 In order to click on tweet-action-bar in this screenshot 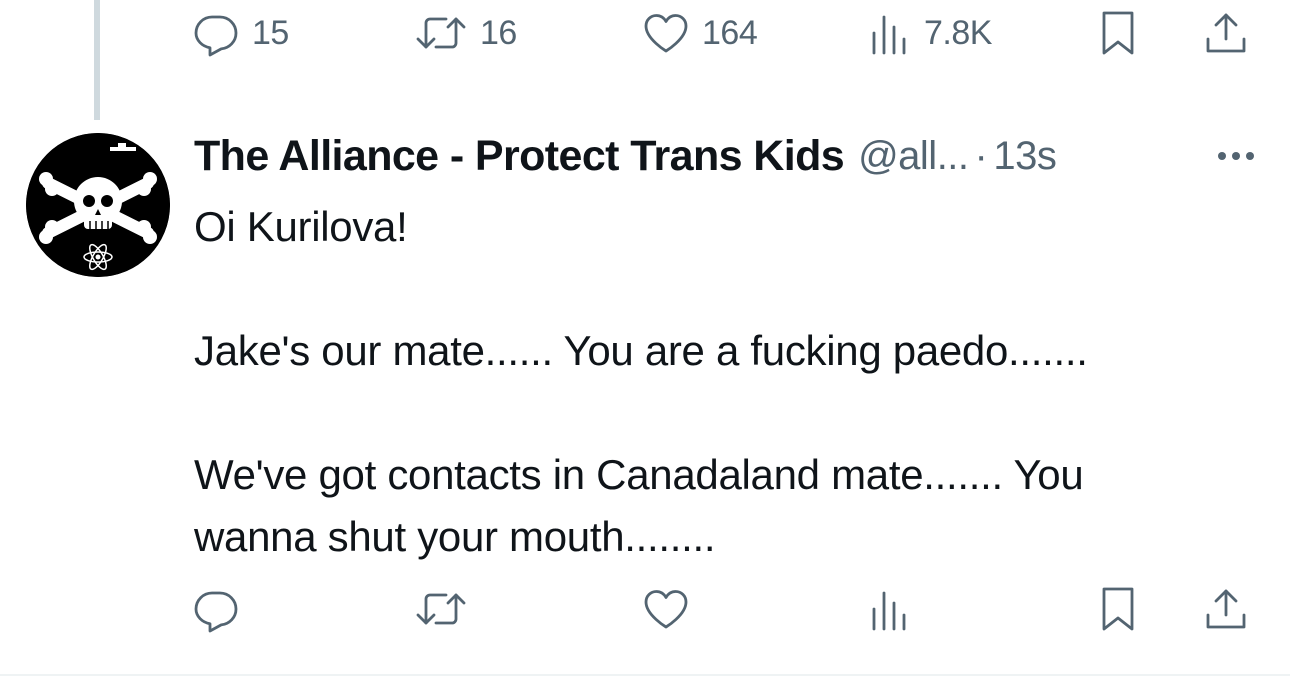, I will do `click(727, 609)`.